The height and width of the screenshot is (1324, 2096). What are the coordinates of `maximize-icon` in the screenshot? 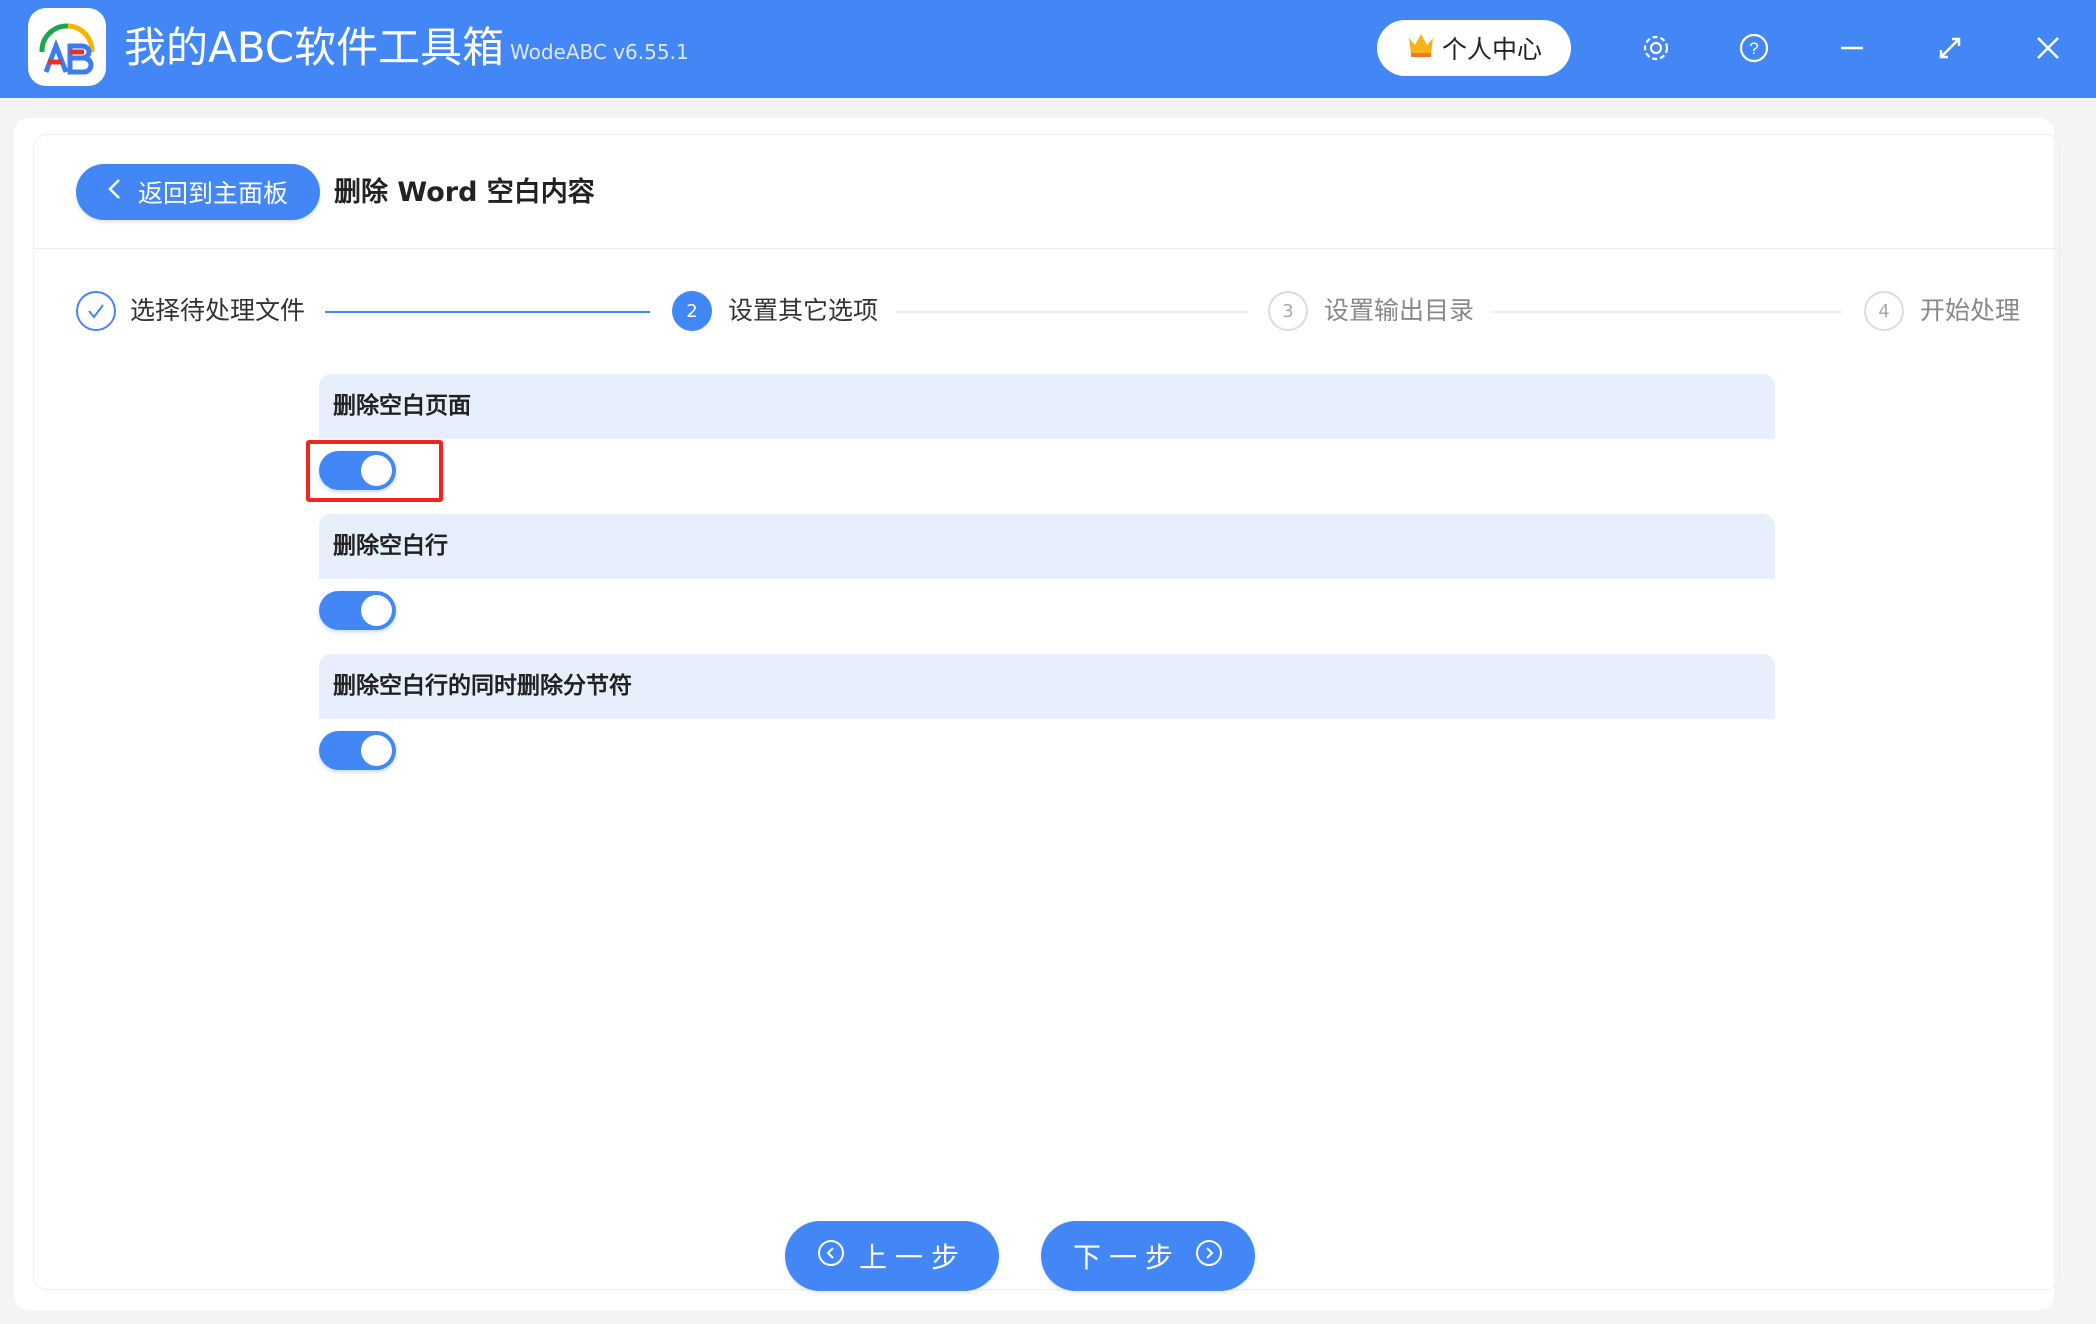 It's located at (1950, 48).